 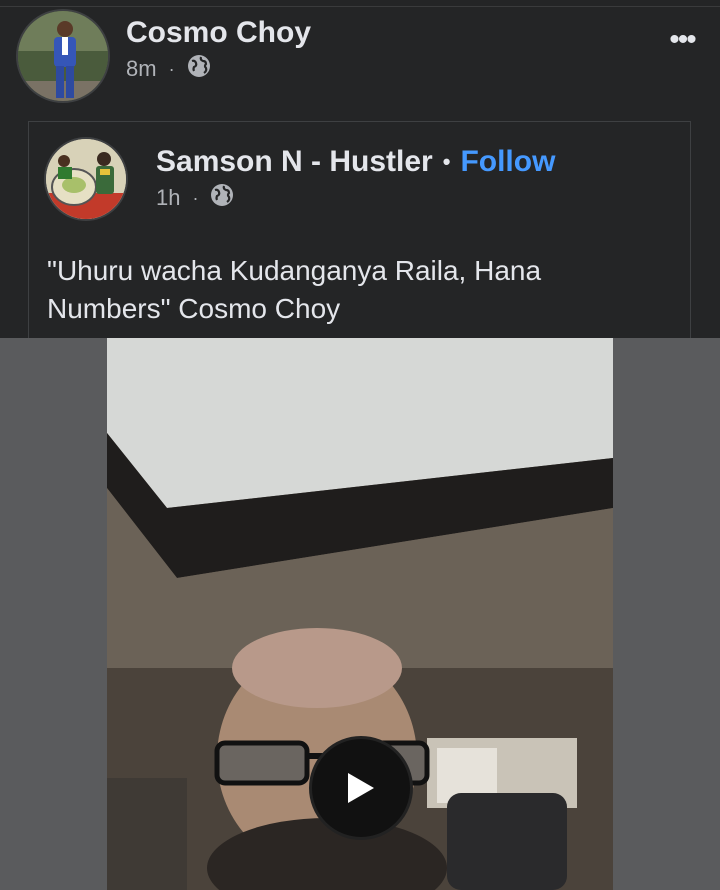 I want to click on play-icon, so click(x=361, y=788).